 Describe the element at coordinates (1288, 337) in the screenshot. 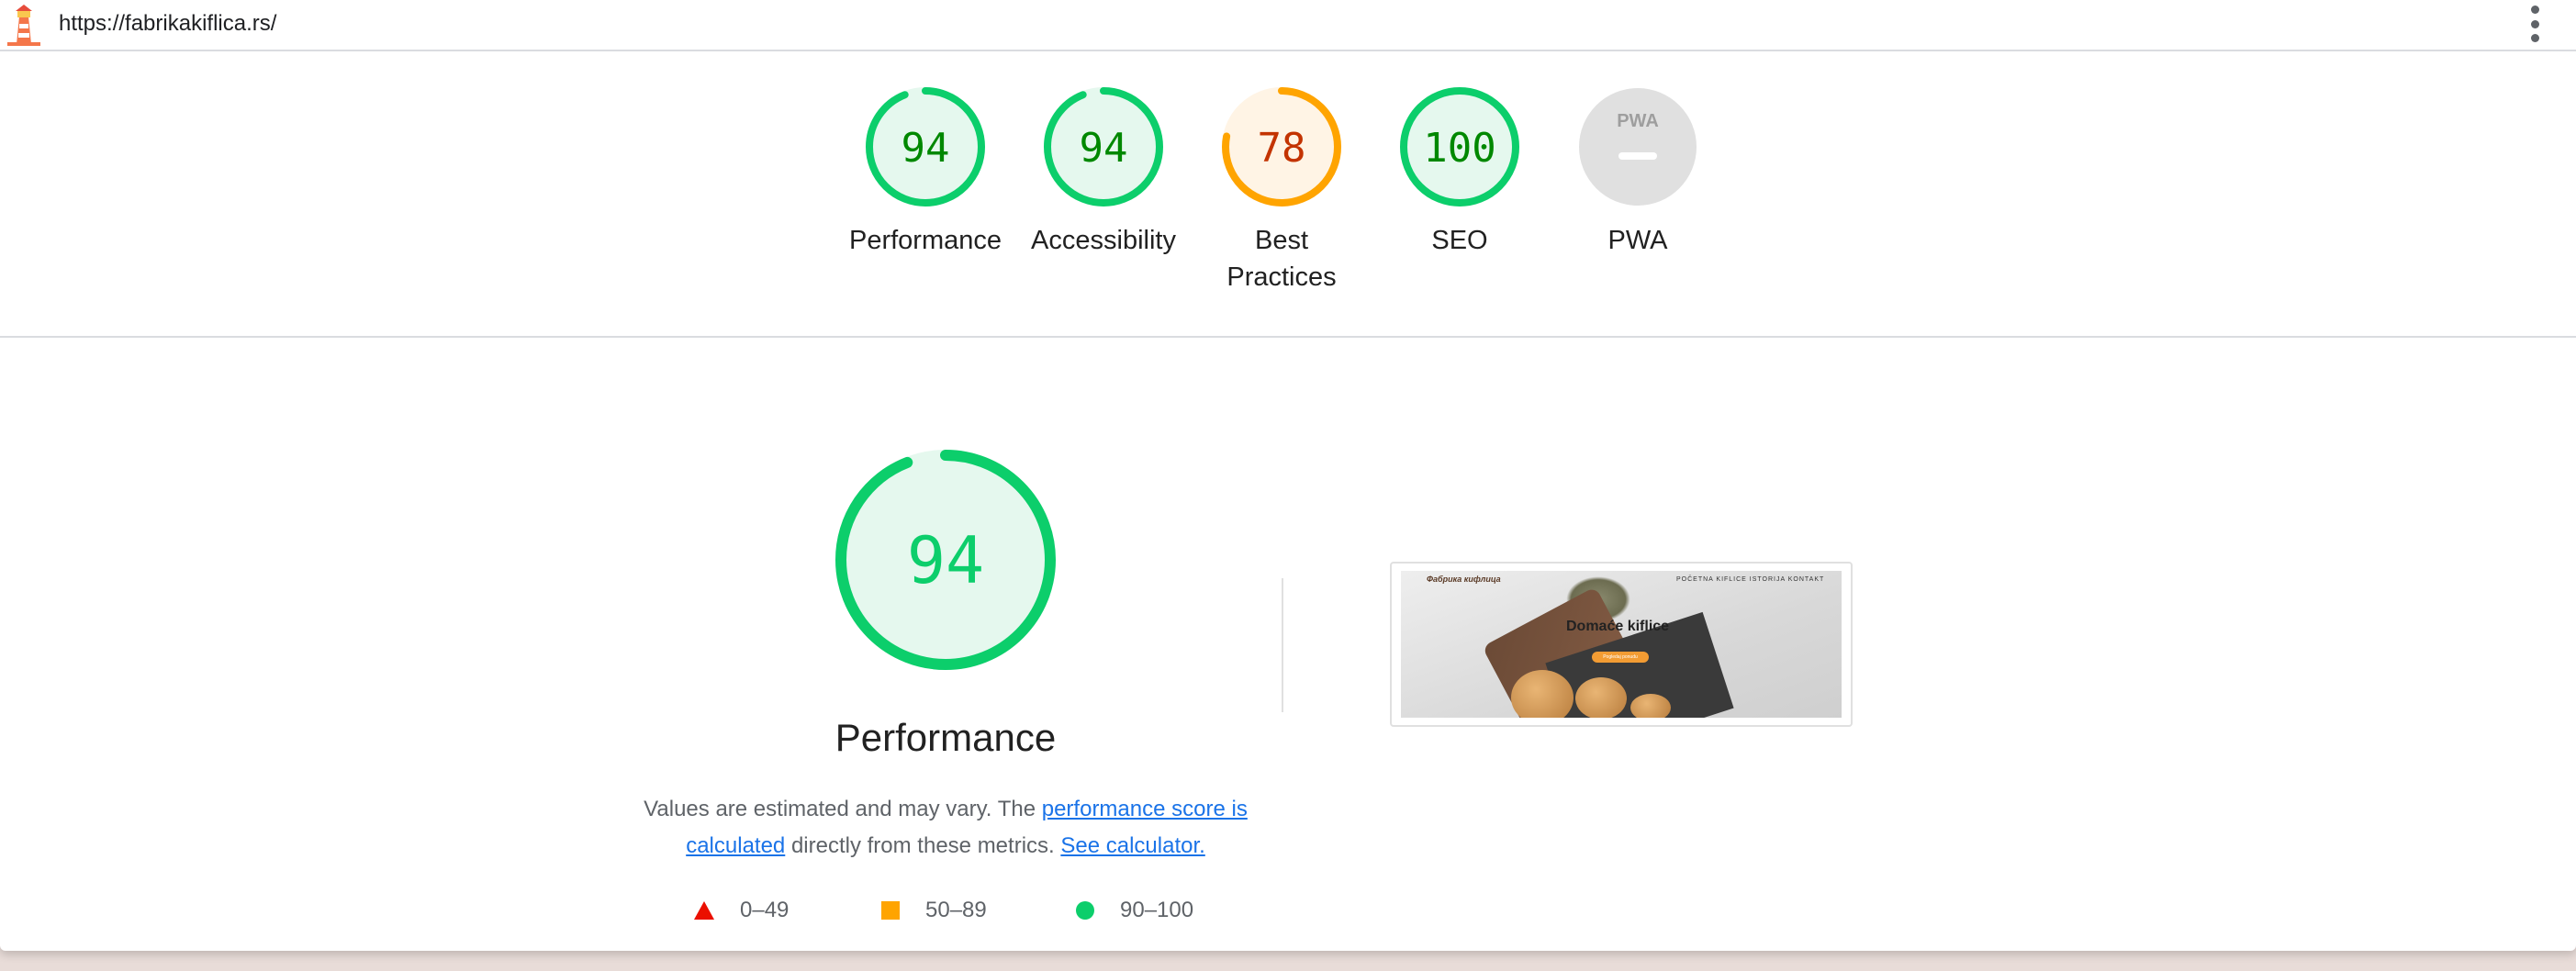

I see `section-divider` at that location.